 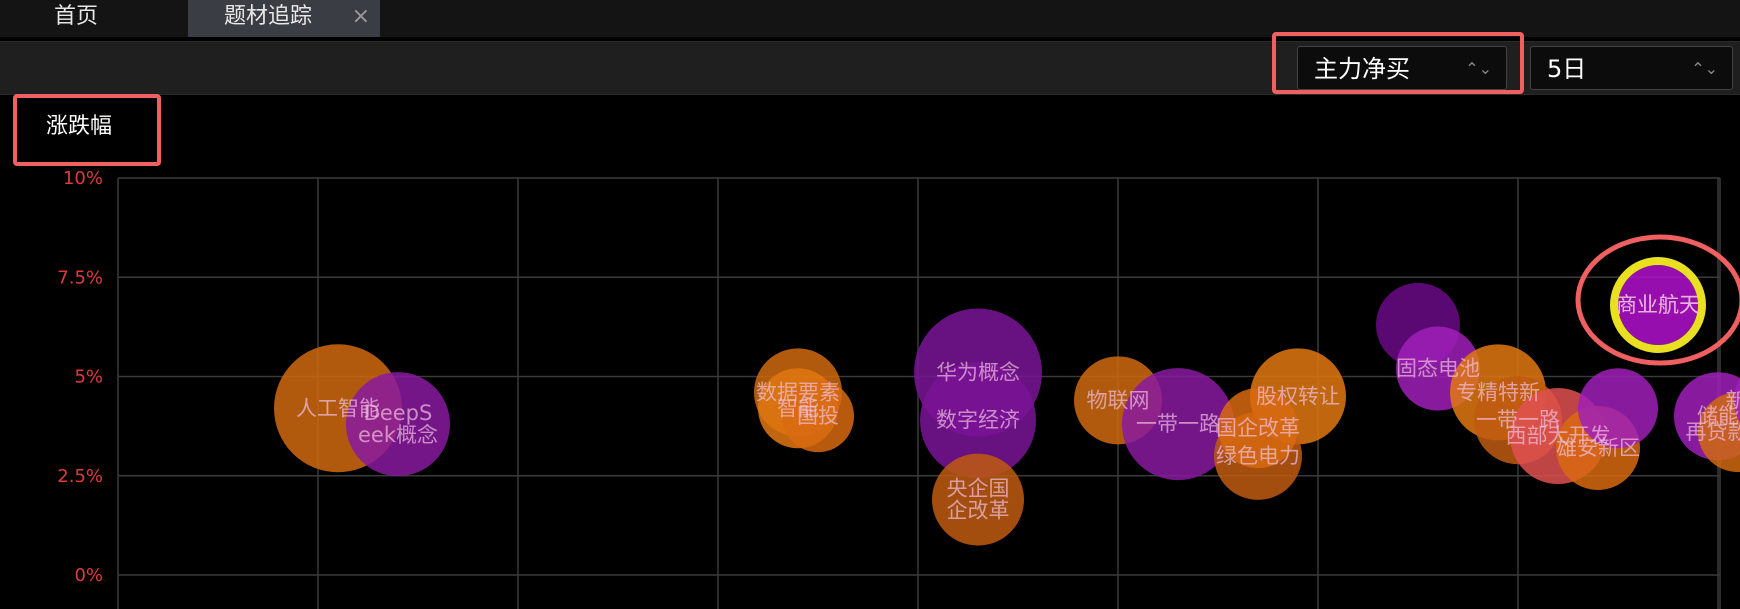 I want to click on bubble-label: 新型工业化, so click(x=1733, y=400).